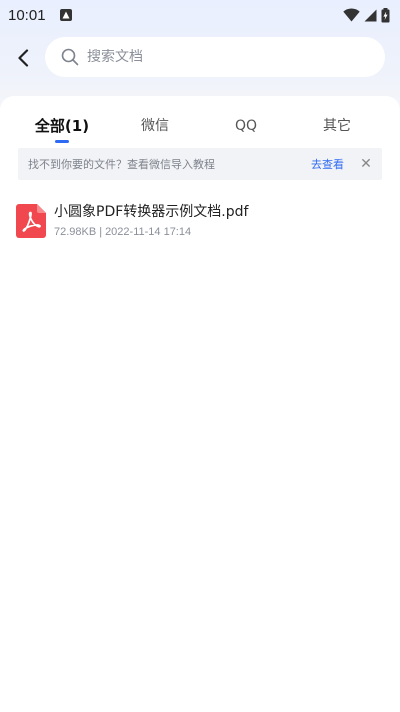  I want to click on status-icons, so click(366, 15).